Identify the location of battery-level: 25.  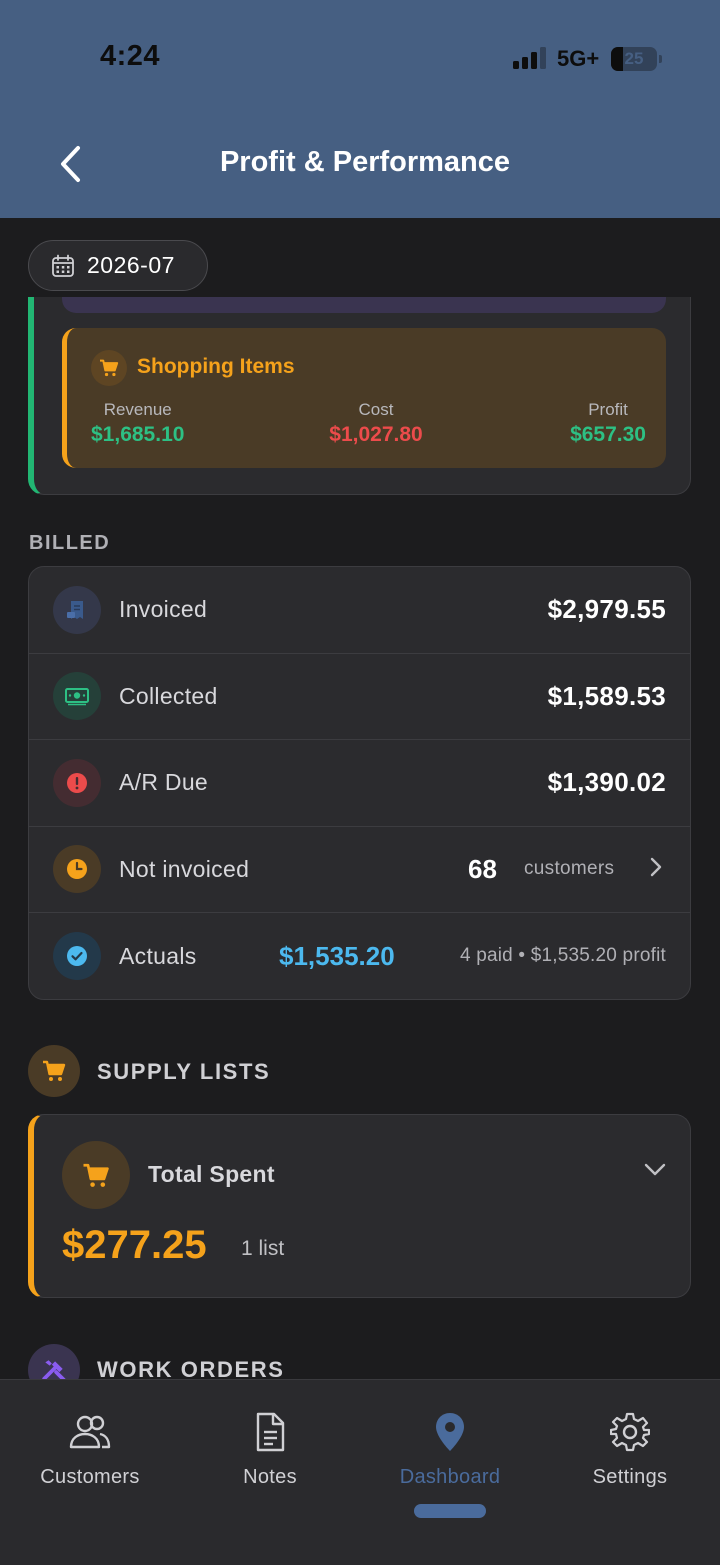
(634, 58).